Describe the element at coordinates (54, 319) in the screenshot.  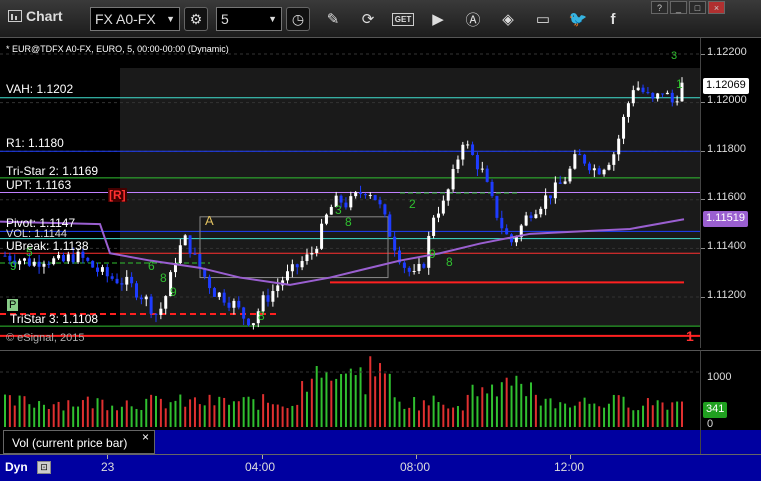
I see `level-label-tristar3: TriStar 3: 1.1108` at that location.